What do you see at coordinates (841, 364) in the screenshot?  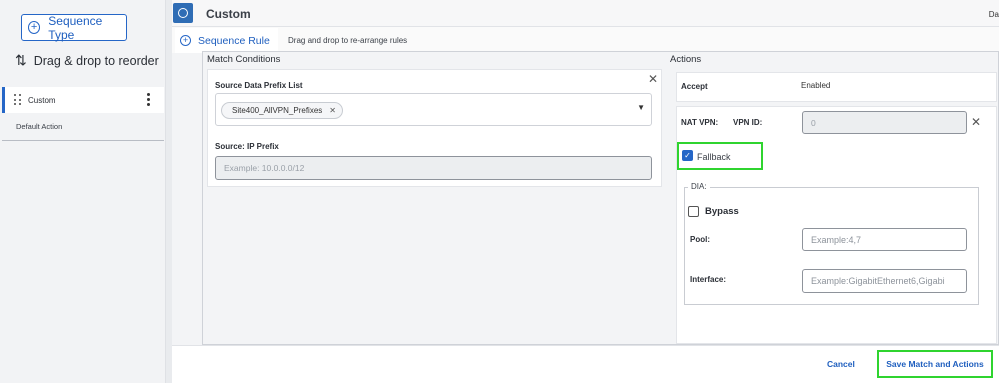 I see `cancel-button: Cancel` at bounding box center [841, 364].